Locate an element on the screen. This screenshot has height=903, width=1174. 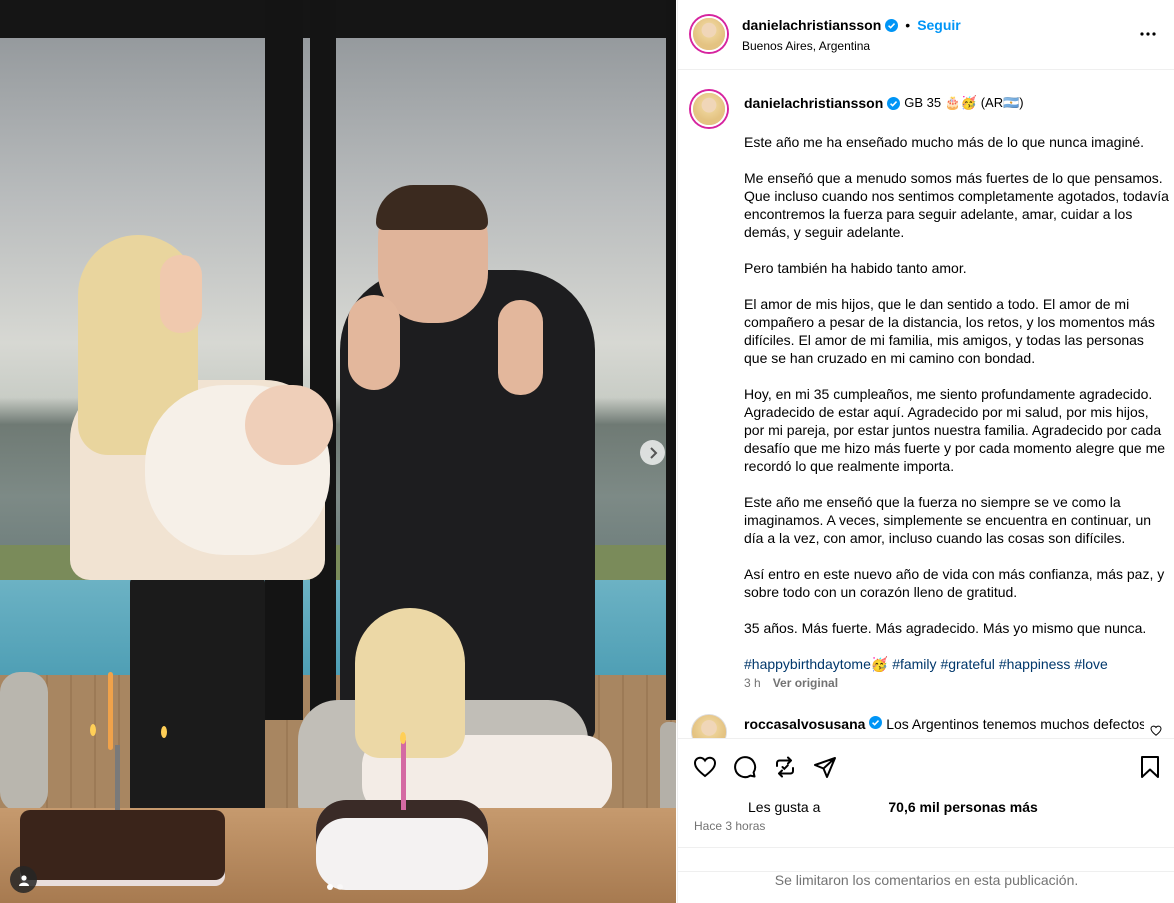
divider is located at coordinates (926, 847).